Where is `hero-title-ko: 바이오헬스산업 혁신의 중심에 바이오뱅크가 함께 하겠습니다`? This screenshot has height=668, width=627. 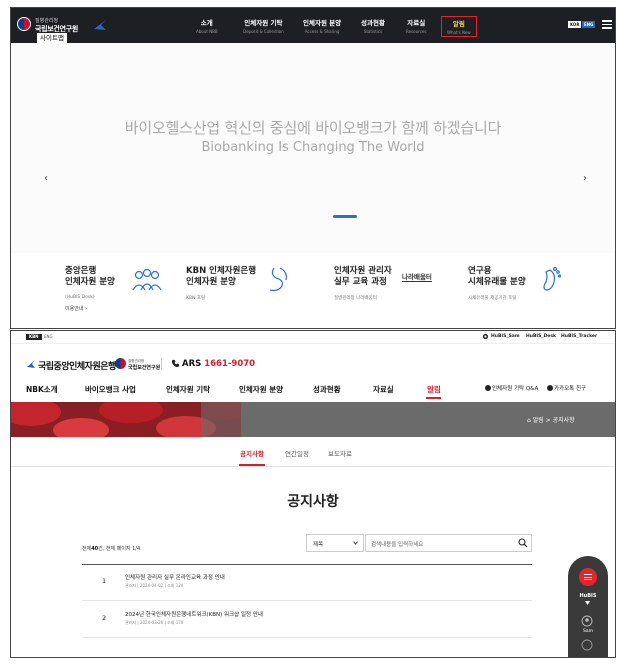 hero-title-ko: 바이오헬스산업 혁신의 중심에 바이오뱅크가 함께 하겠습니다 is located at coordinates (313, 128).